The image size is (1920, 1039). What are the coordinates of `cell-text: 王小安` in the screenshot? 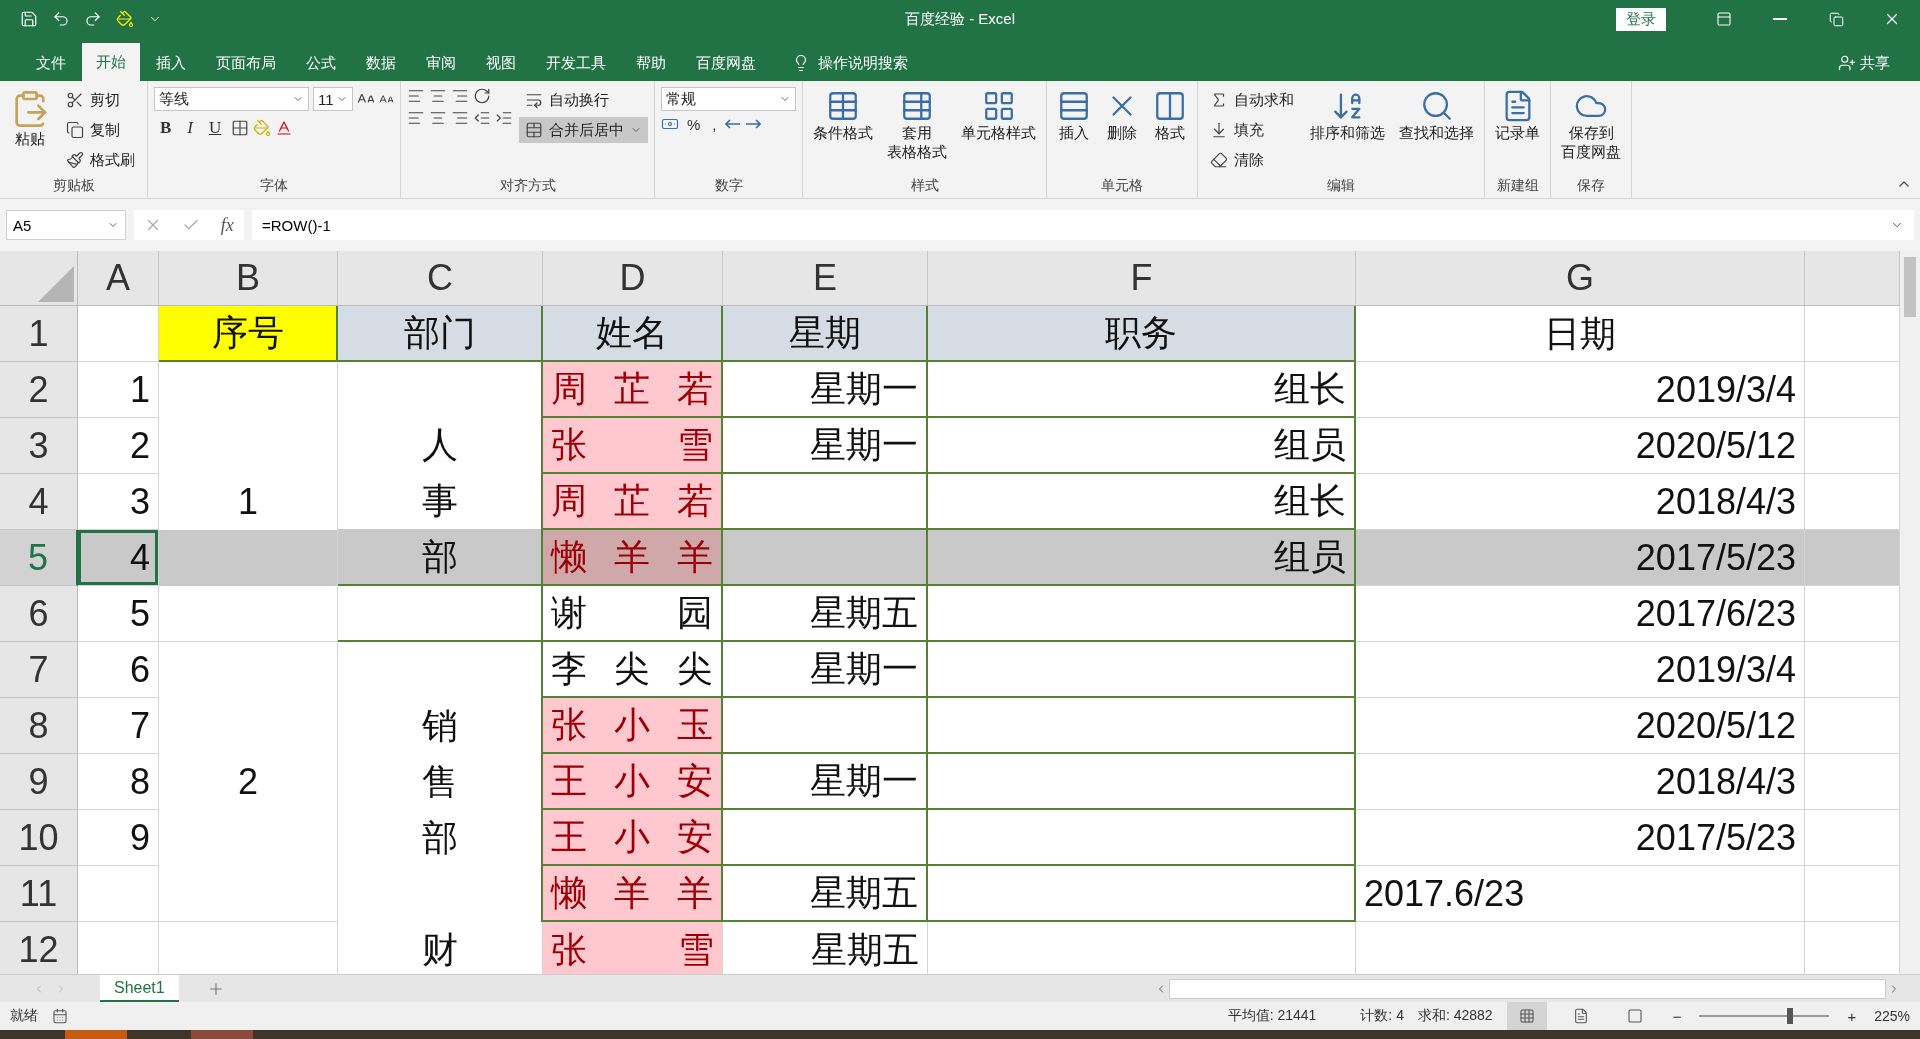 It's located at (632, 781).